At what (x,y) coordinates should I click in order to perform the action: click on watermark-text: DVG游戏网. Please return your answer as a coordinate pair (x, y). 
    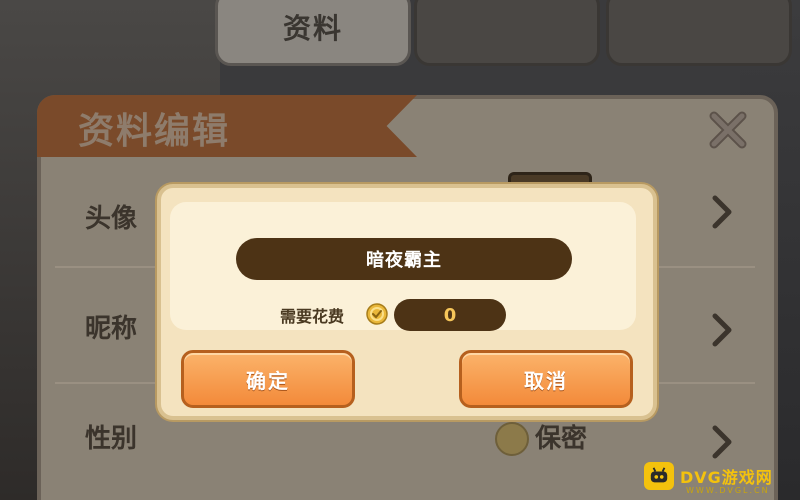
    Looking at the image, I should click on (726, 477).